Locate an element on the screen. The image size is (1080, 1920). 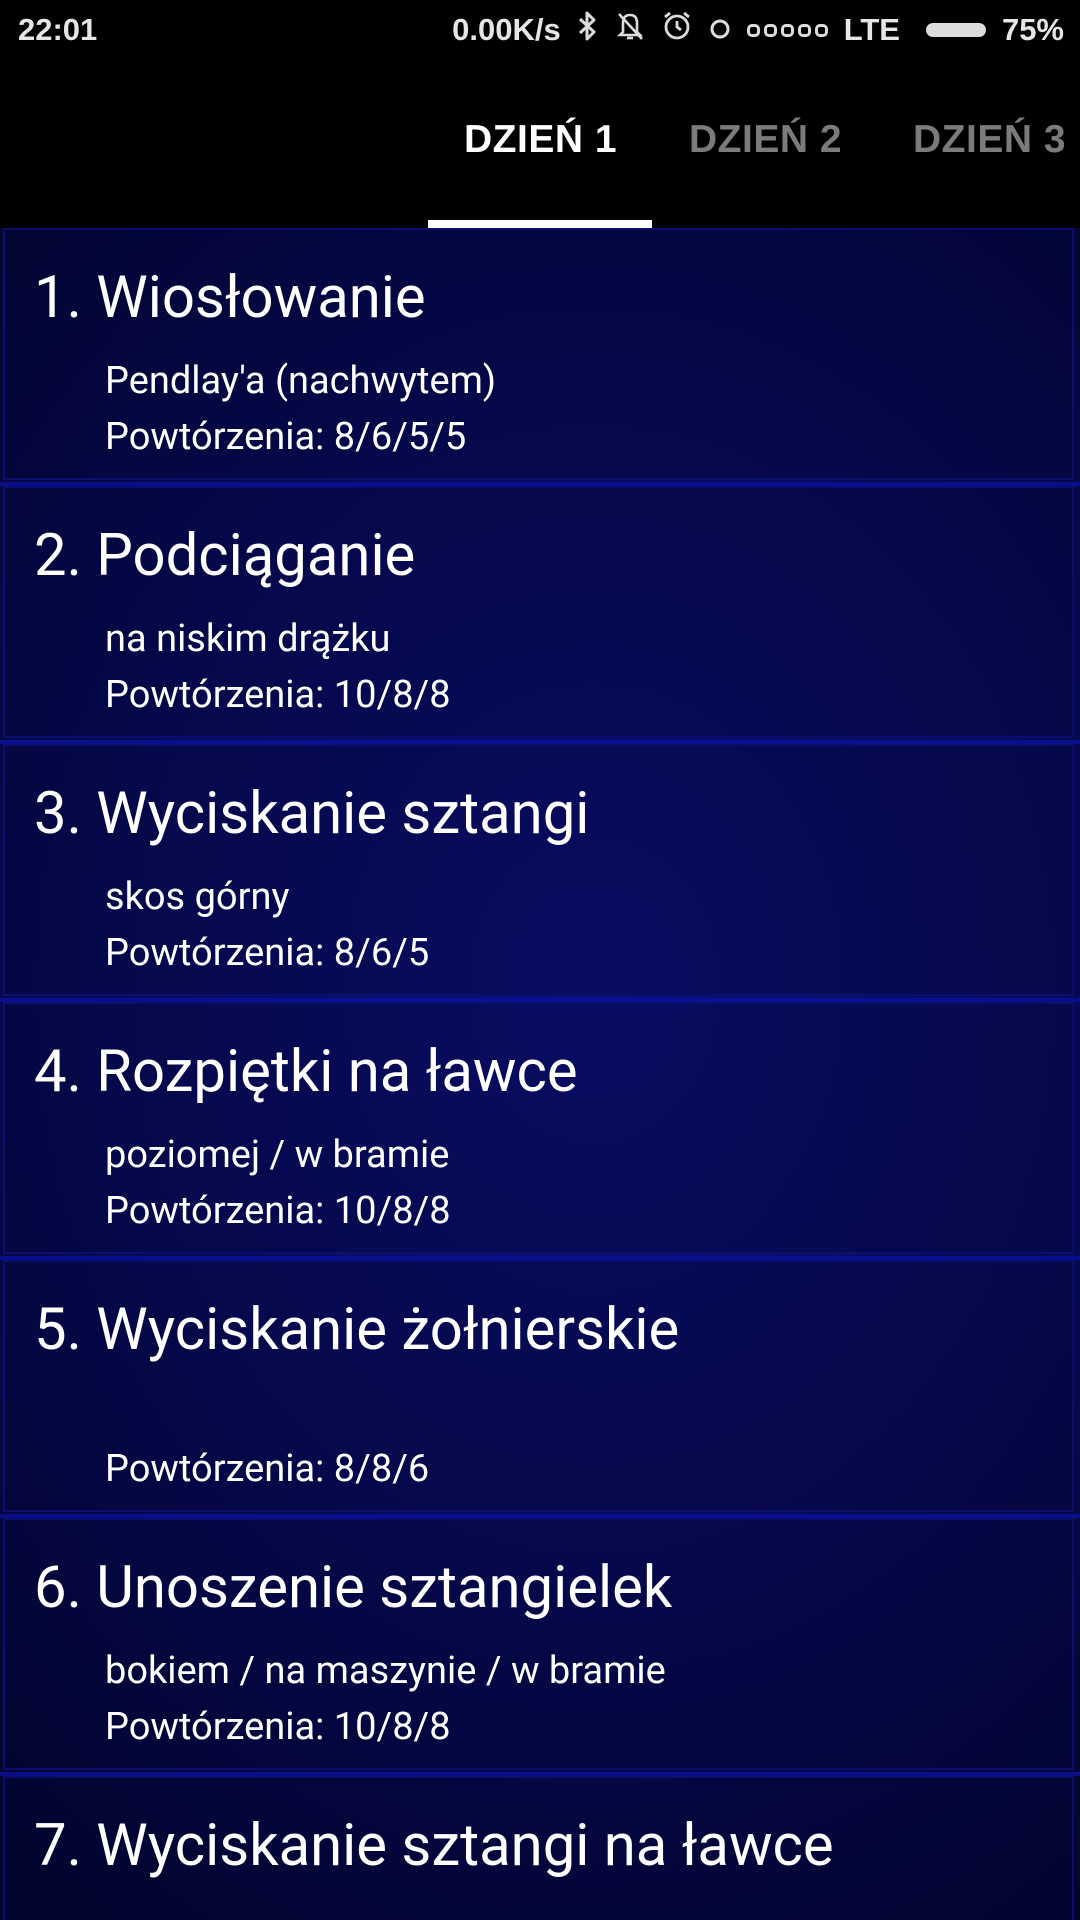
tab-bar: DZIEŃ 1 DZIEŃ 2 DZIEŃ 3 is located at coordinates (540, 145).